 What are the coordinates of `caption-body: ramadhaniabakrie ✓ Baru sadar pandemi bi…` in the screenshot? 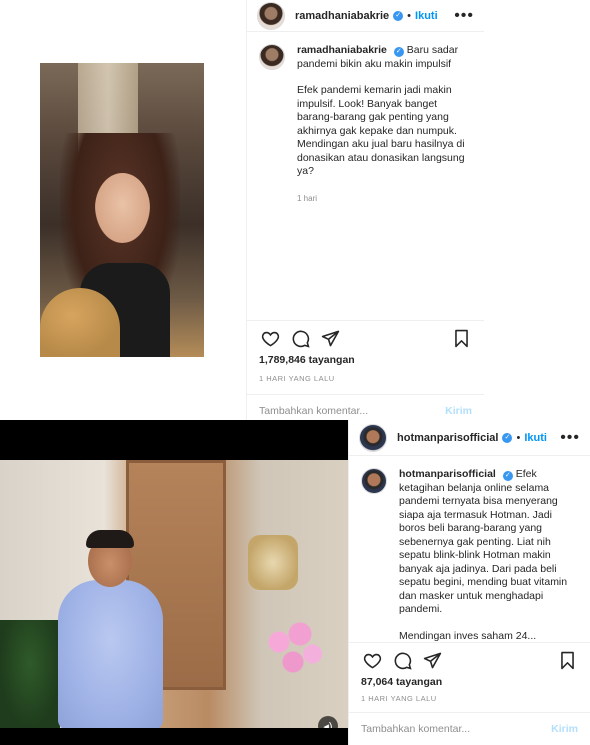 It's located at (384, 124).